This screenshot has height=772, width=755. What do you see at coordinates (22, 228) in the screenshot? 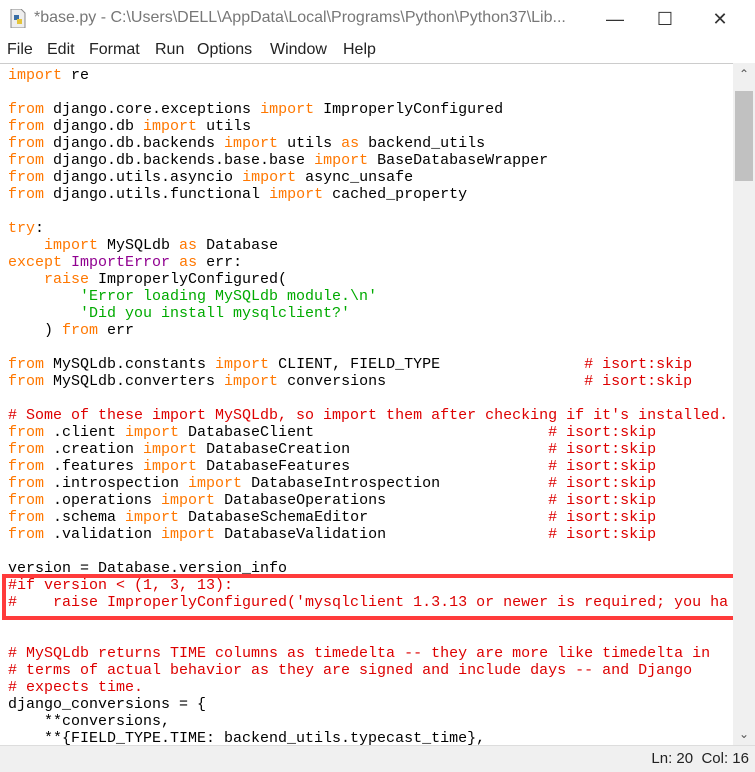
I see `code-token: try` at bounding box center [22, 228].